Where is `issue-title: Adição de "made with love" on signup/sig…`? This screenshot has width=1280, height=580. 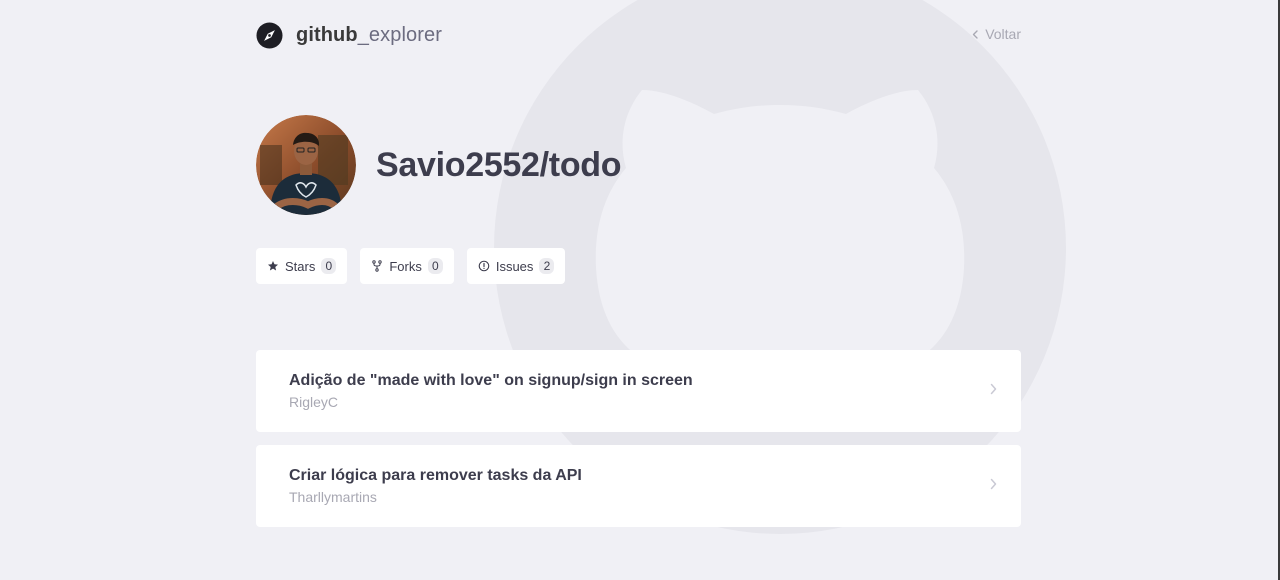
issue-title: Adição de "made with love" on signup/sig… is located at coordinates (491, 380).